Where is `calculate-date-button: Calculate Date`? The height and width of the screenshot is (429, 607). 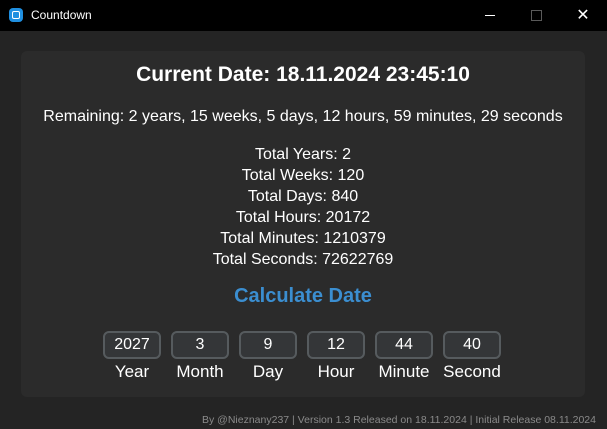
calculate-date-button: Calculate Date is located at coordinates (303, 296).